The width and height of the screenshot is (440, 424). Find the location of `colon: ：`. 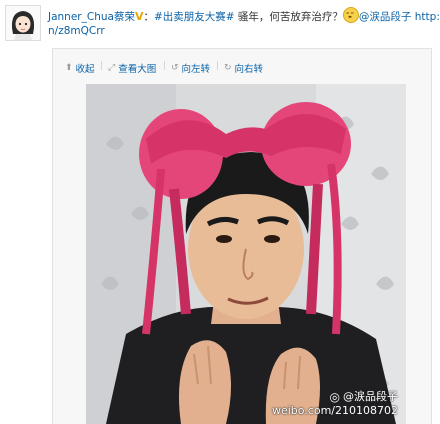

colon: ： is located at coordinates (148, 17).